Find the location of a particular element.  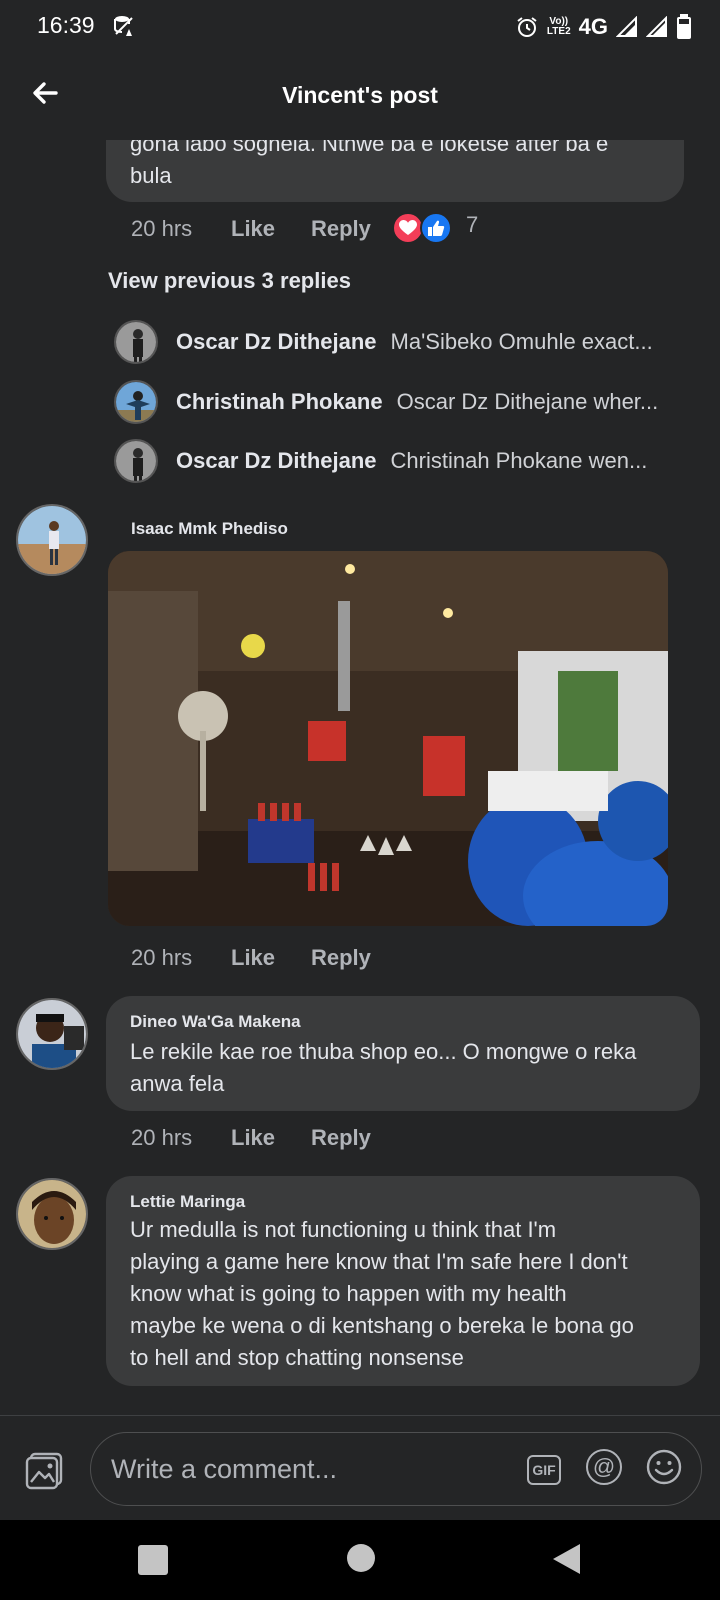

reply-author: Christinah Phokane is located at coordinates (279, 402).